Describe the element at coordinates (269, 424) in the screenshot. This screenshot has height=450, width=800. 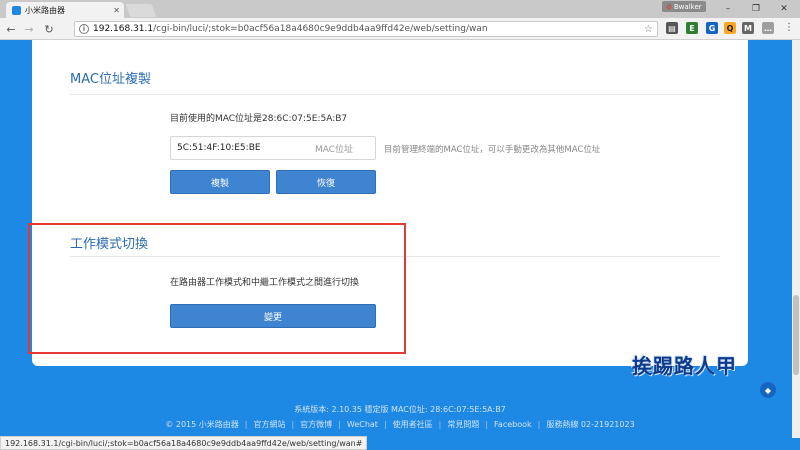
I see `footer-link: 官方網站` at that location.